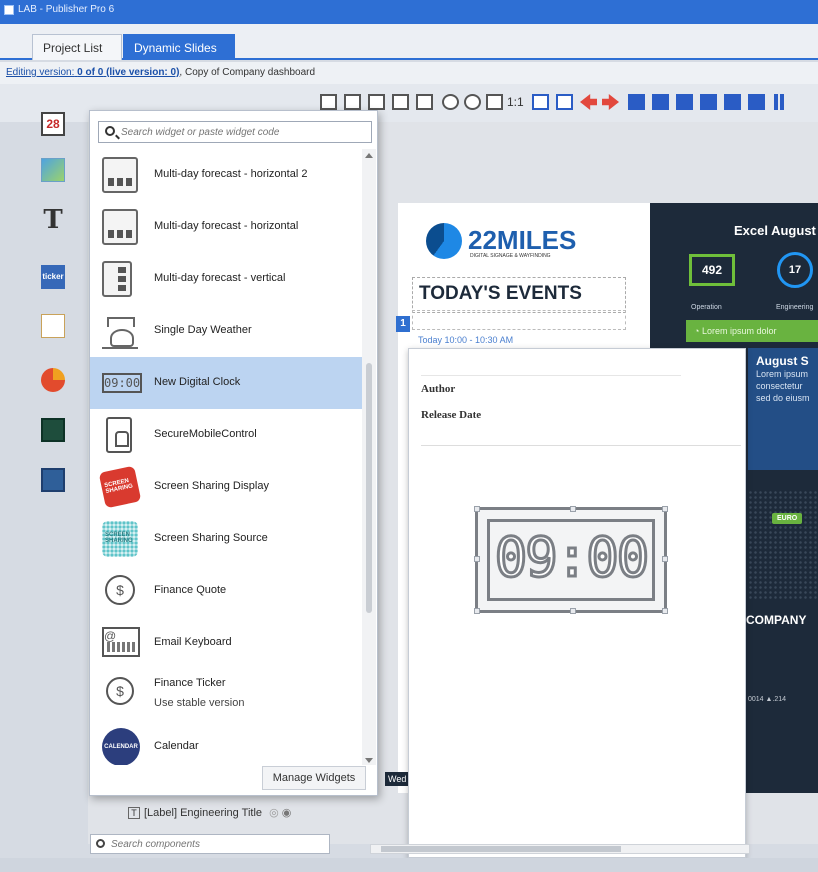  Describe the element at coordinates (226, 435) in the screenshot. I see `widget-item-secure-mobile-control: SecureMobileControl` at that location.